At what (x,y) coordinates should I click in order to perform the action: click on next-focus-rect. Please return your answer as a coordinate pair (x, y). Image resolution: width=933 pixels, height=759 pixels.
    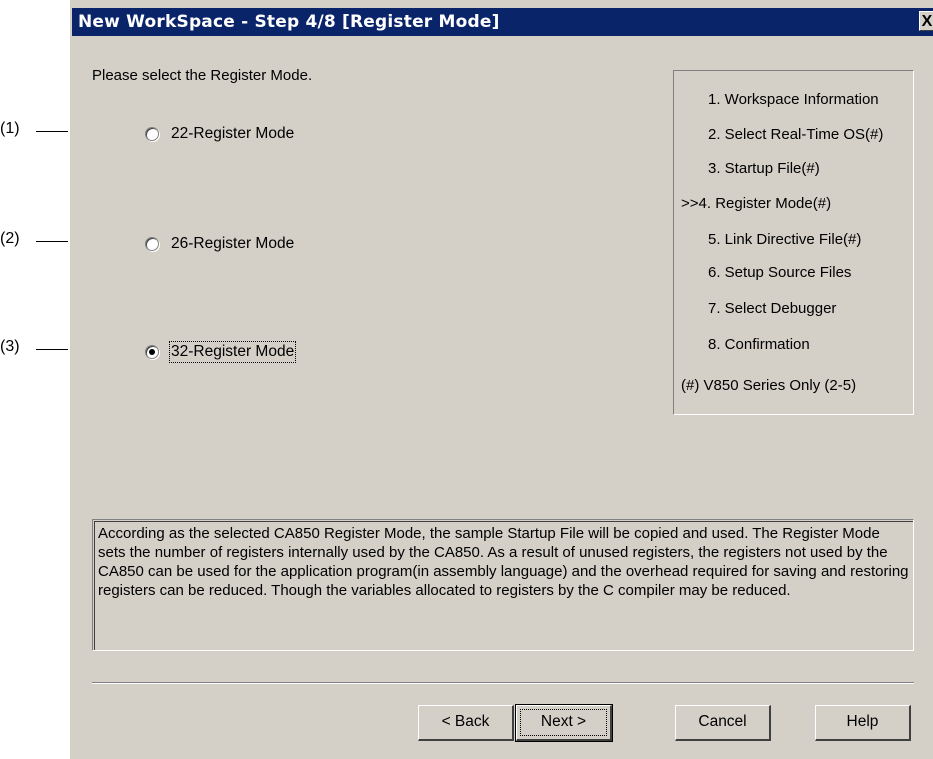
    Looking at the image, I should click on (563, 722).